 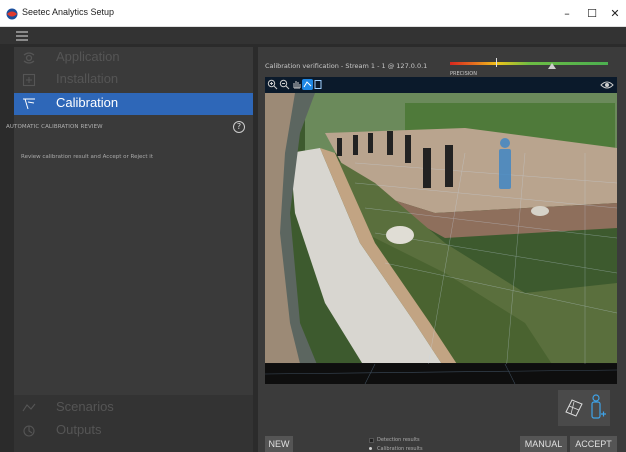 What do you see at coordinates (496, 62) in the screenshot?
I see `precision-tick` at bounding box center [496, 62].